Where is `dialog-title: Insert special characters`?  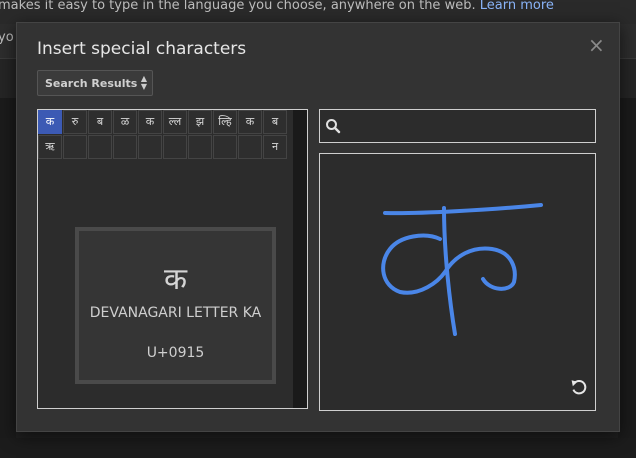 dialog-title: Insert special characters is located at coordinates (142, 49).